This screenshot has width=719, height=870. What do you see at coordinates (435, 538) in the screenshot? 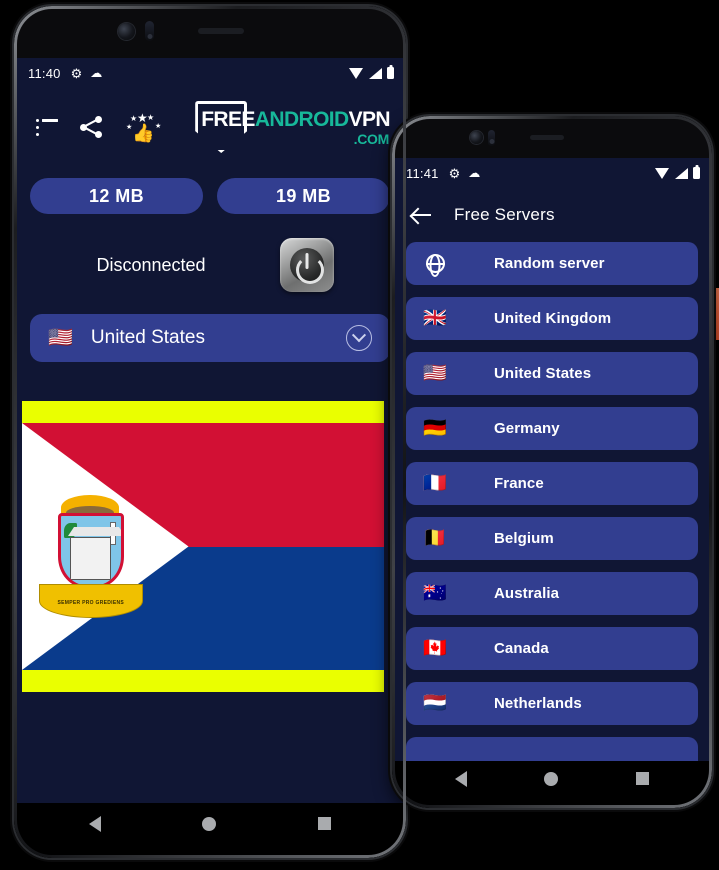
I see `server-flag-icon: 🇧🇪` at bounding box center [435, 538].